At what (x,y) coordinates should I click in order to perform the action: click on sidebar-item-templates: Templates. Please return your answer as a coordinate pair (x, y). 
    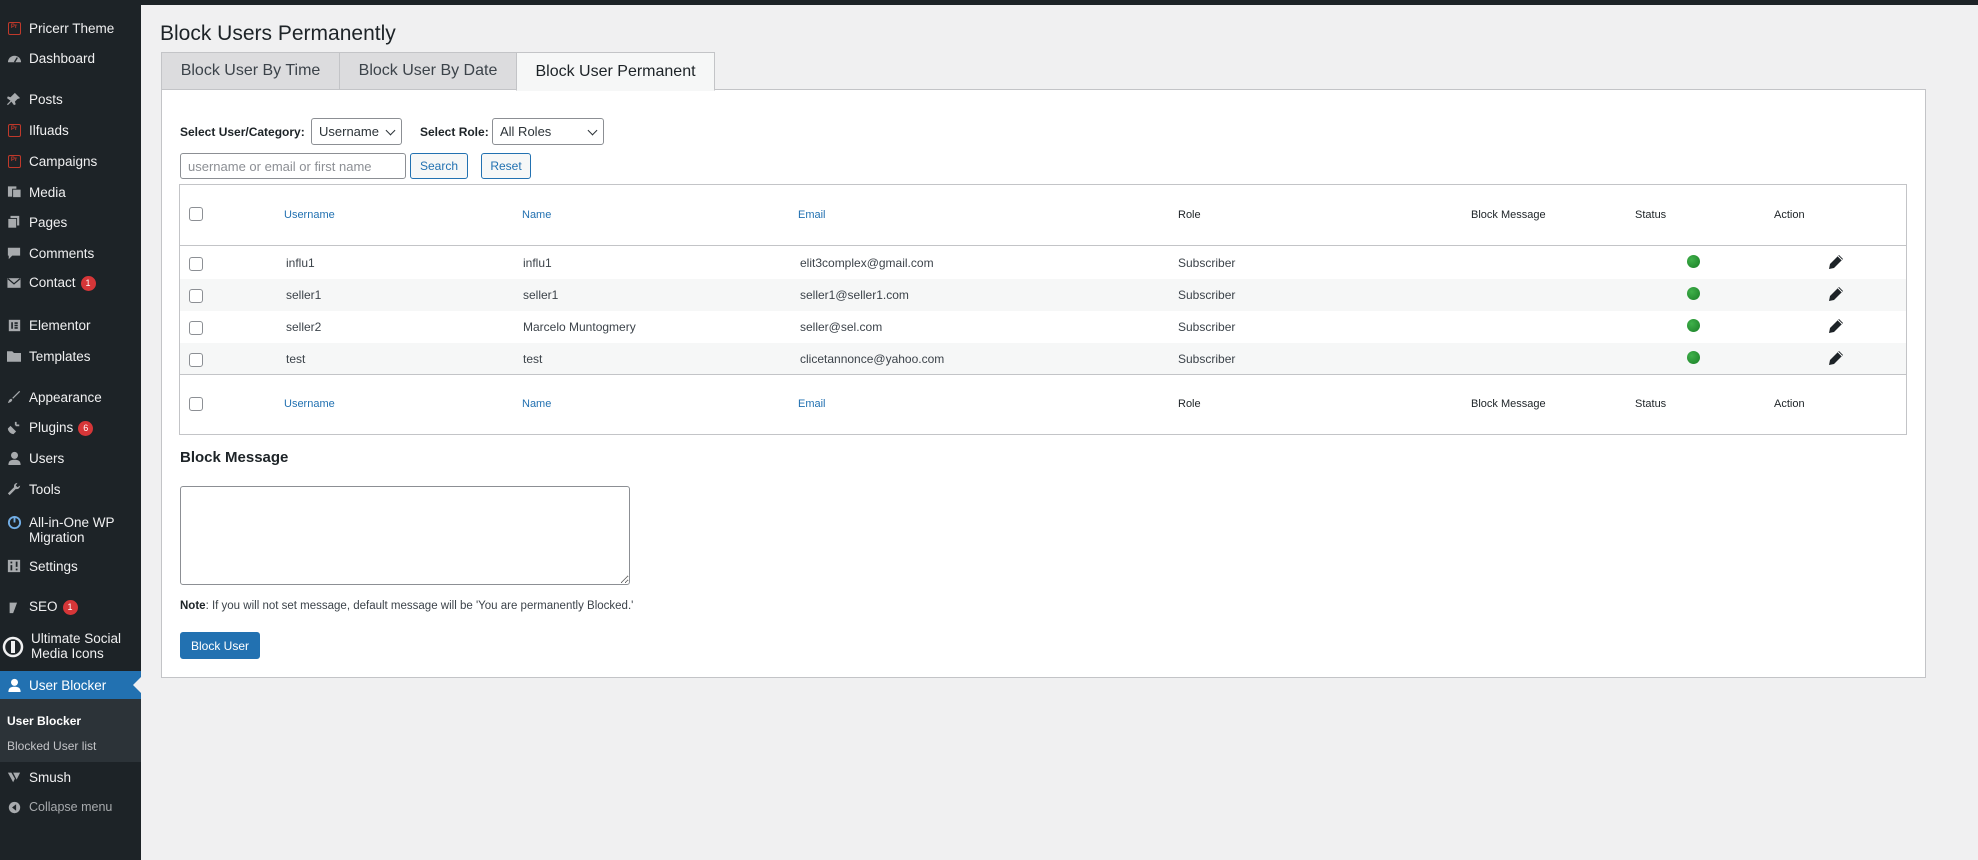
    Looking at the image, I should click on (70, 356).